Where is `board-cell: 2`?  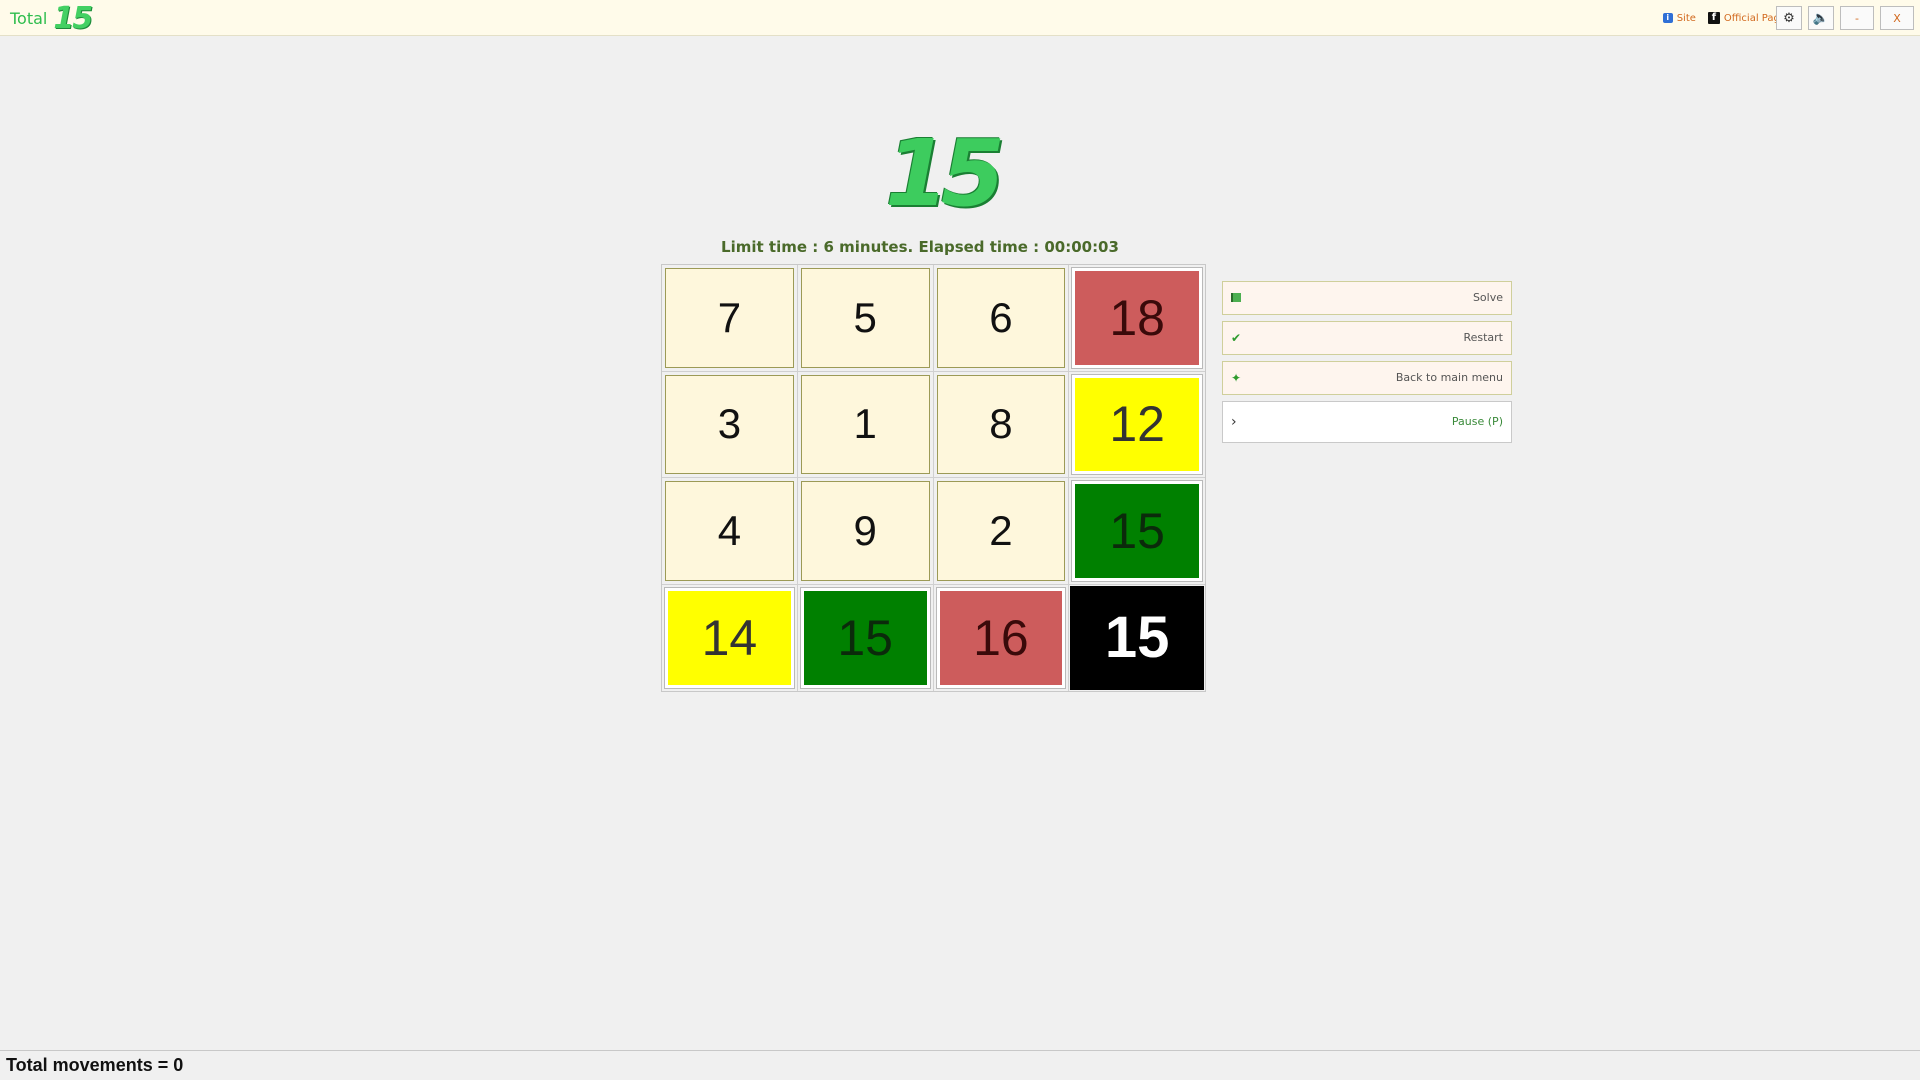
board-cell: 2 is located at coordinates (1001, 531).